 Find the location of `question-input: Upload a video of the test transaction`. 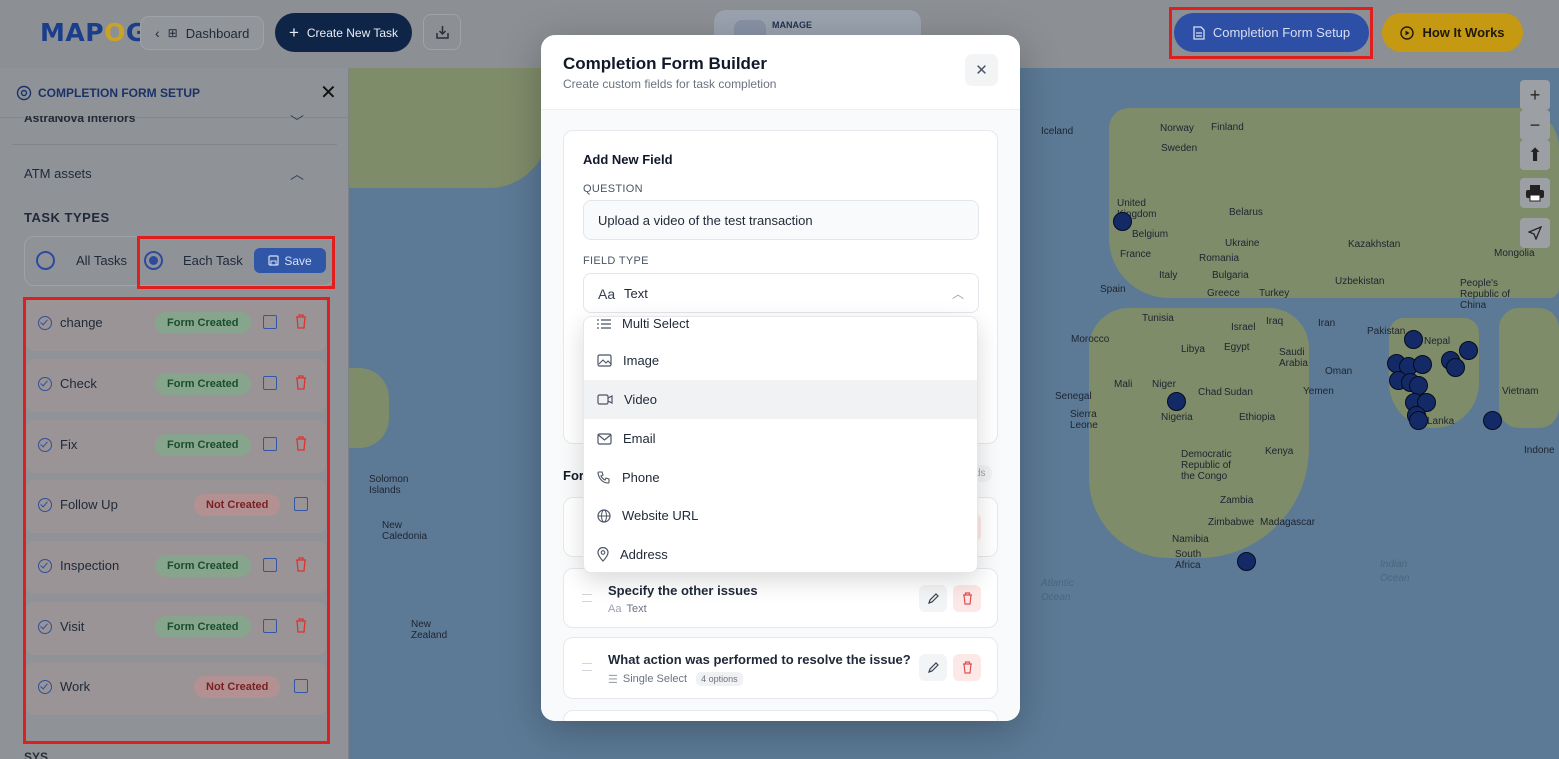

question-input: Upload a video of the test transaction is located at coordinates (781, 220).